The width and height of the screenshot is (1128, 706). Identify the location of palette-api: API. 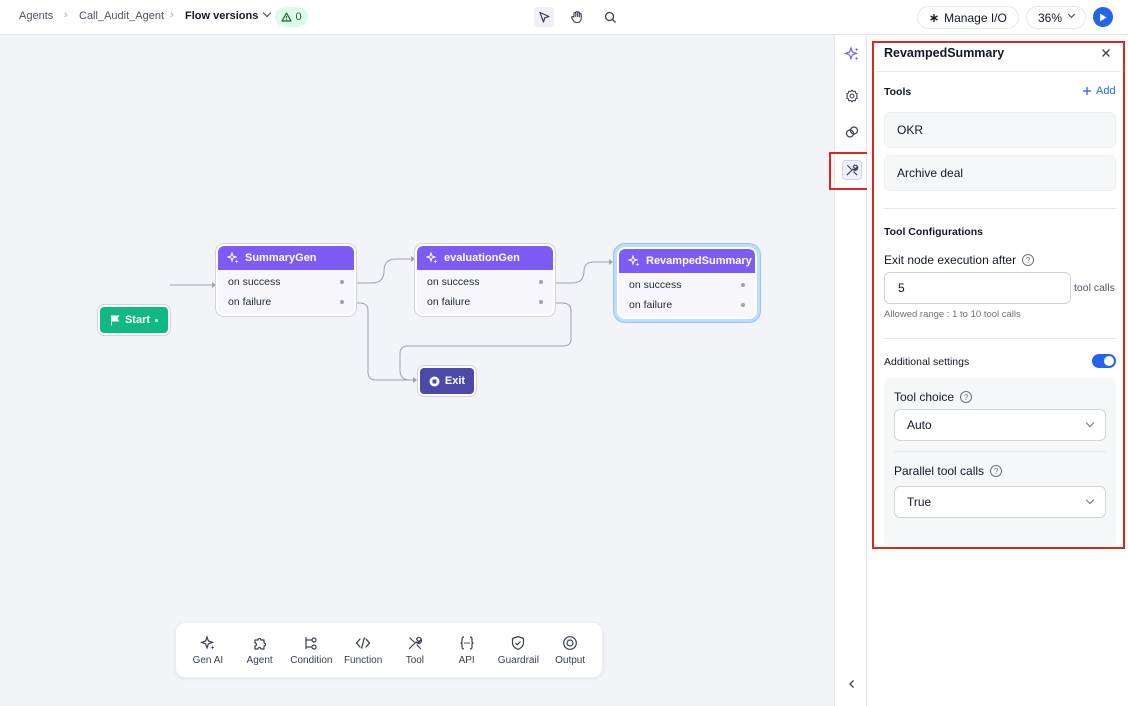
(467, 650).